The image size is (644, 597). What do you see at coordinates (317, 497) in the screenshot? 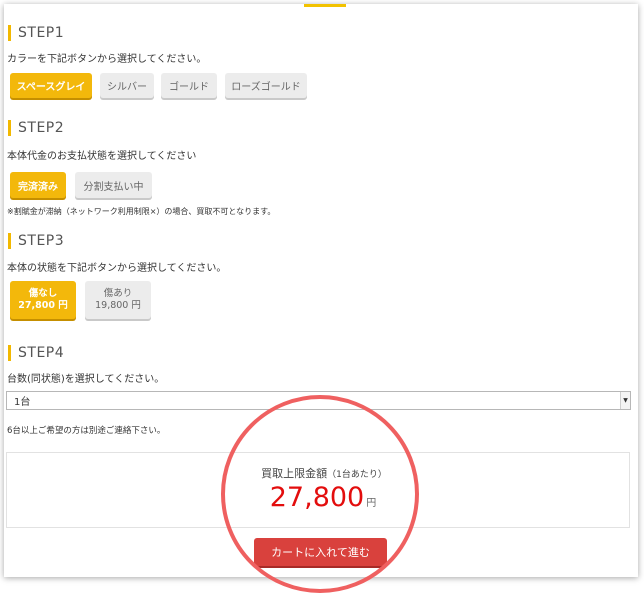
I see `price-amount: 27,800` at bounding box center [317, 497].